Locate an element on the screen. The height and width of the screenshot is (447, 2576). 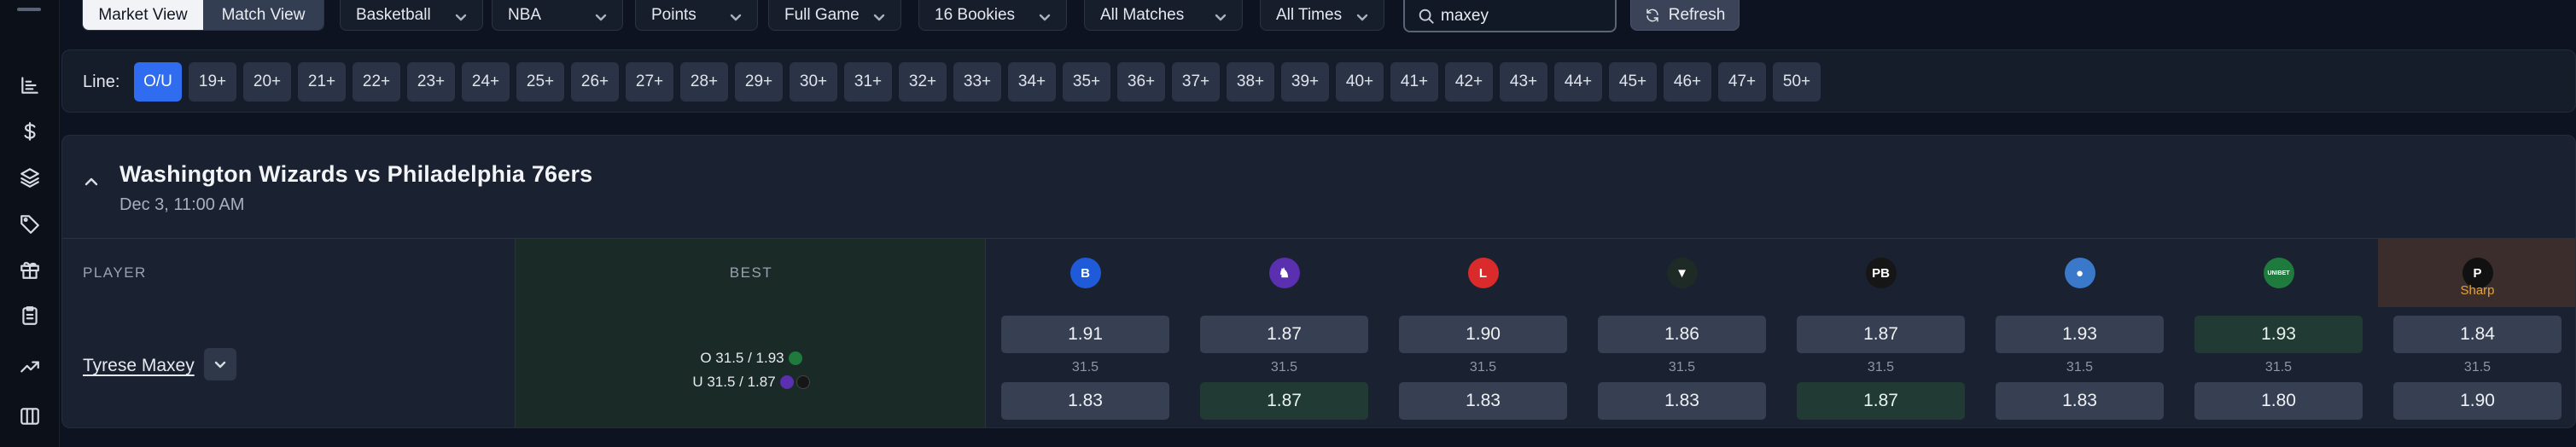
search-input is located at coordinates (1522, 16).